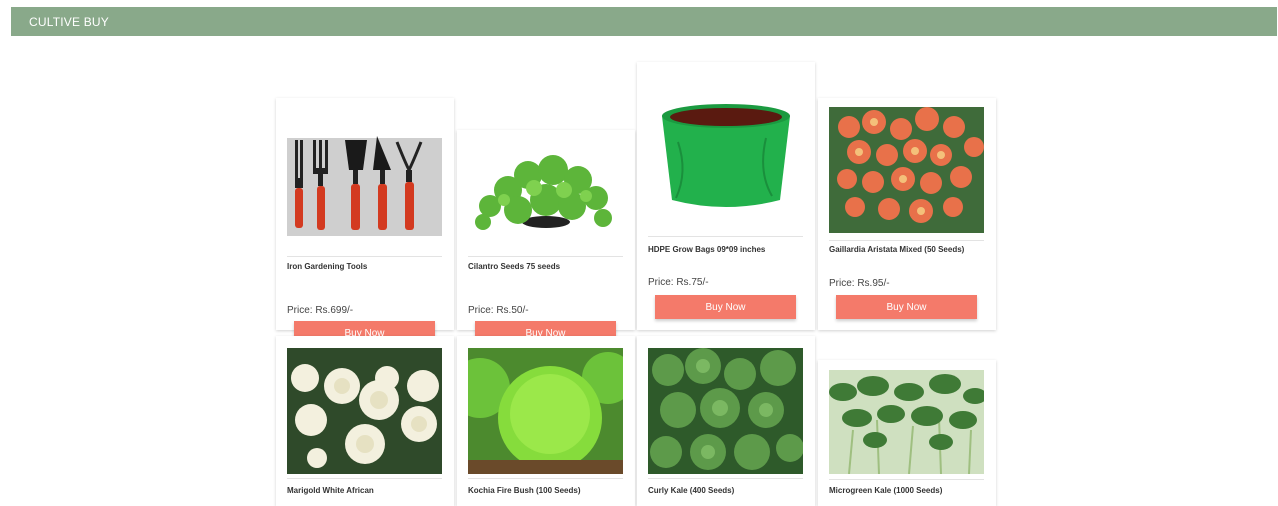 This screenshot has height=506, width=1278. What do you see at coordinates (498, 310) in the screenshot?
I see `product-price: Price: Rs.50/-` at bounding box center [498, 310].